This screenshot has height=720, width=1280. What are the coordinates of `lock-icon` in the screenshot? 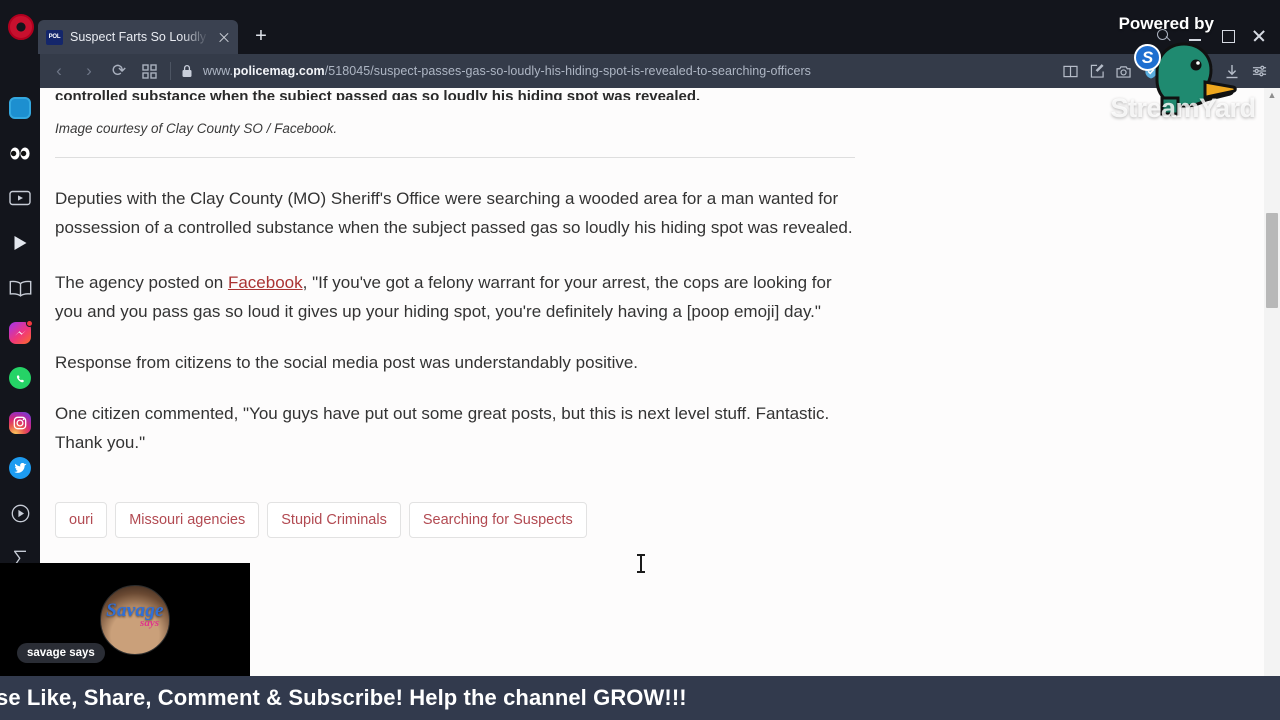 It's located at (187, 71).